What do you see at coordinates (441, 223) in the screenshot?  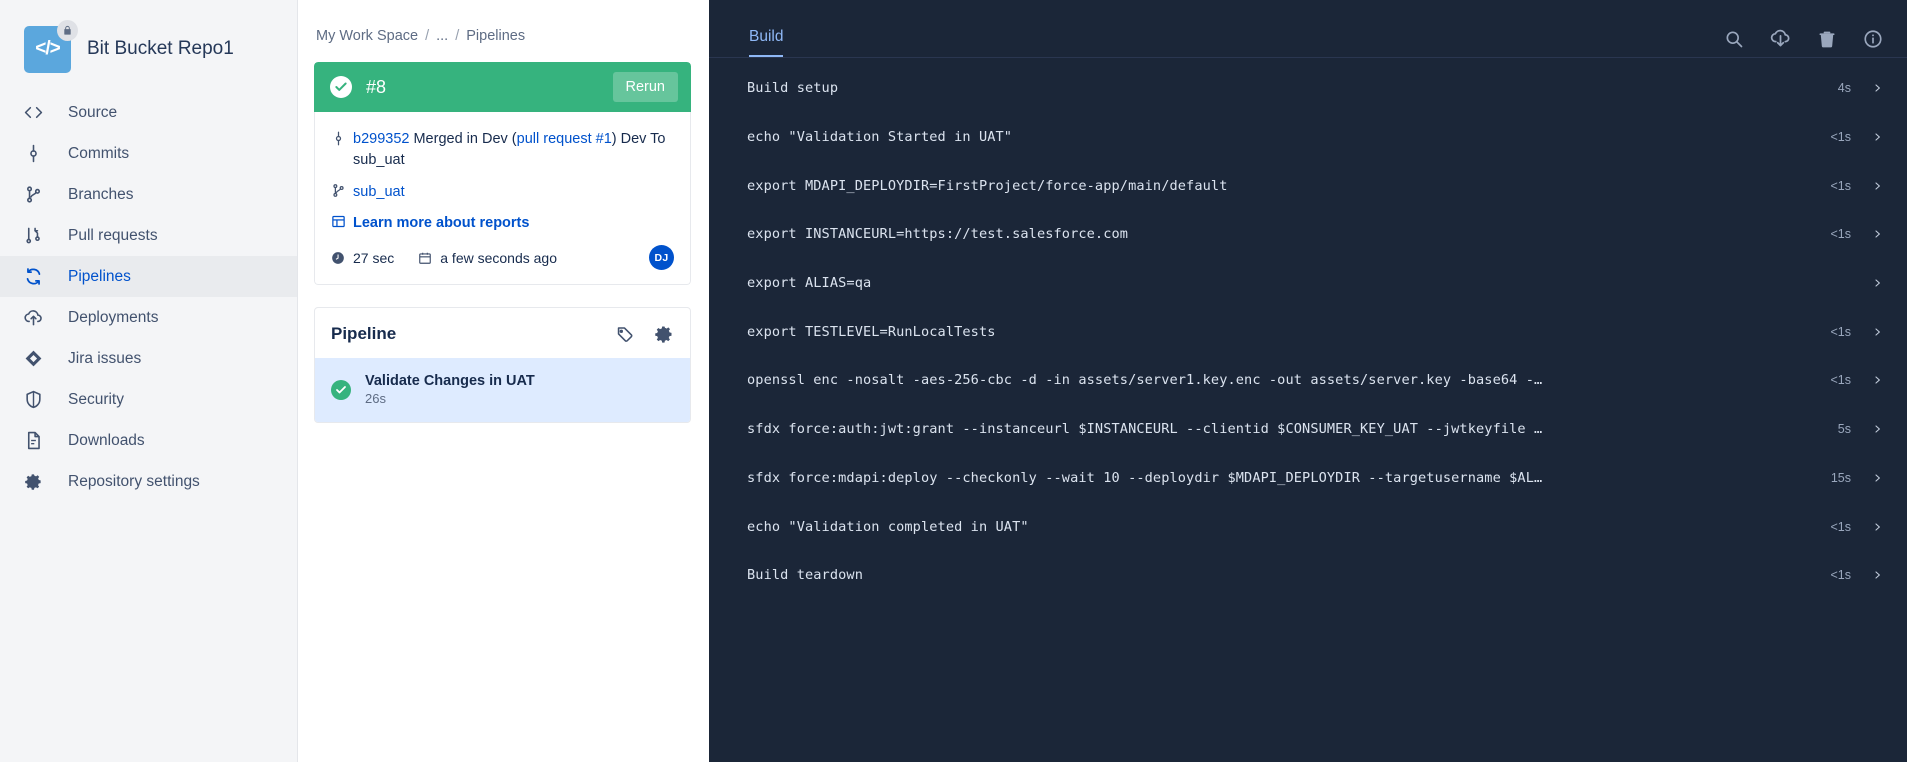 I see `learn-more-reports-link: Learn more about reports` at bounding box center [441, 223].